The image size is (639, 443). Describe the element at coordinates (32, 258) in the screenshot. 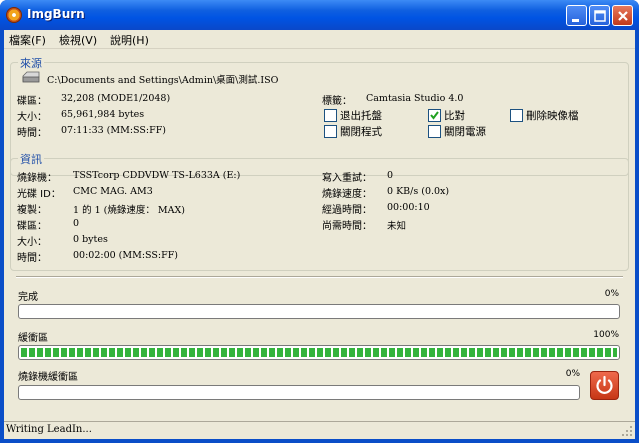

I see `info-label: 時間：` at that location.